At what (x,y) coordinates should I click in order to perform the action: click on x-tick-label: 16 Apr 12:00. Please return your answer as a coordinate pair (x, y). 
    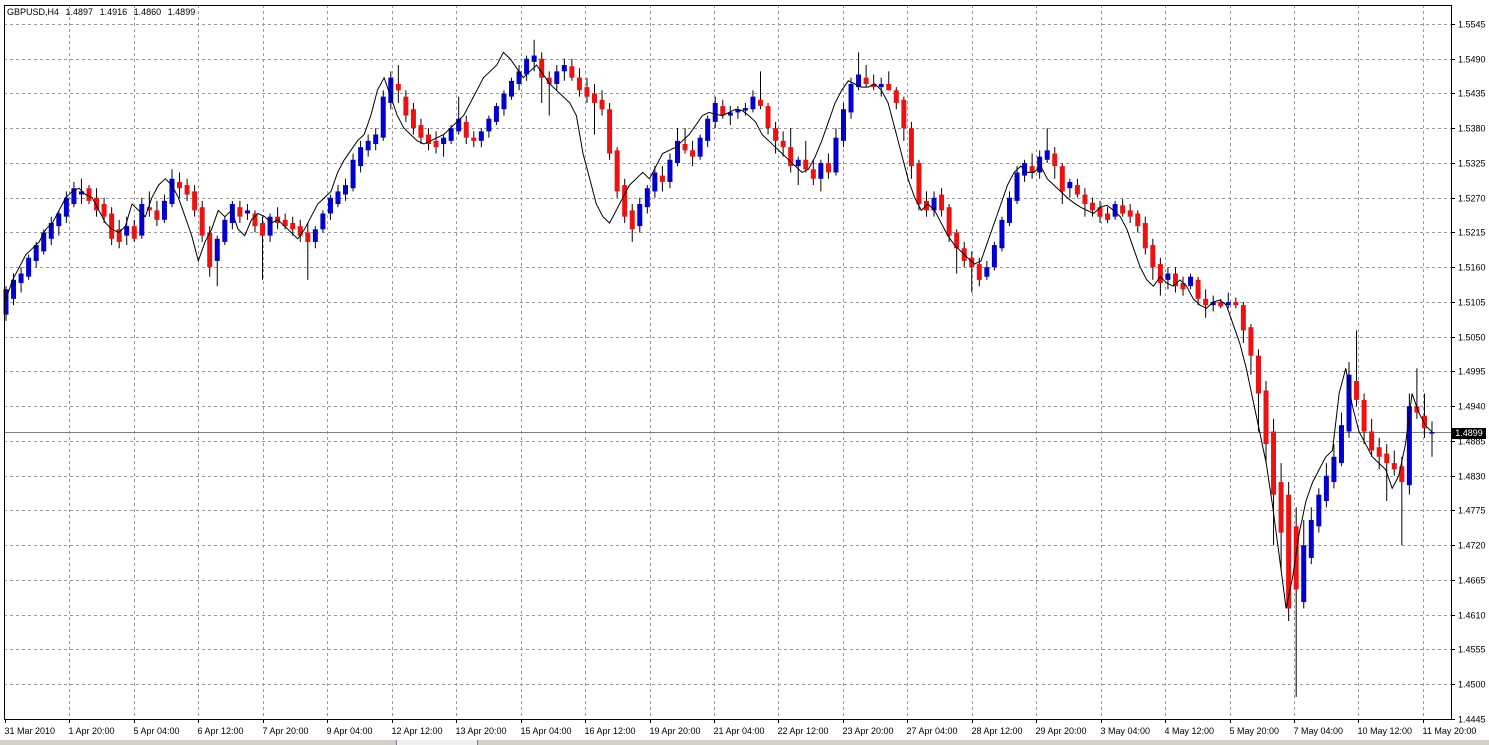
    Looking at the image, I should click on (610, 731).